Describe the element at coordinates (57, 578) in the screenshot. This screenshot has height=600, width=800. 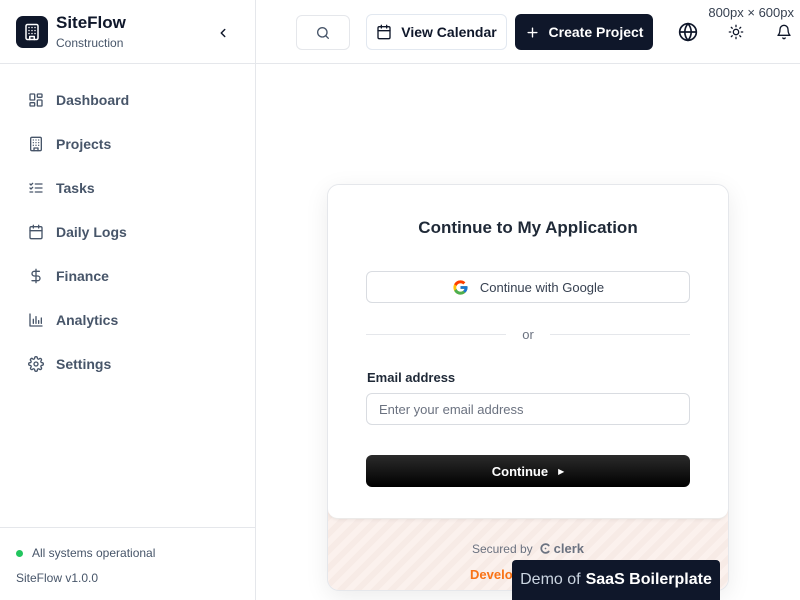
I see `app-version: SiteFlow v1.0.0` at that location.